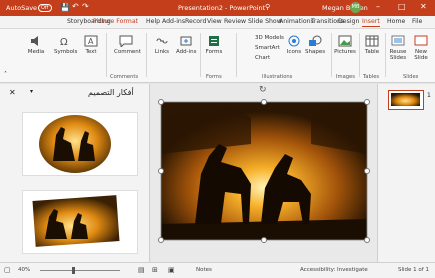 The width and height of the screenshot is (435, 278). Describe the element at coordinates (186, 45) in the screenshot. I see `addins-button: Add-ins` at that location.